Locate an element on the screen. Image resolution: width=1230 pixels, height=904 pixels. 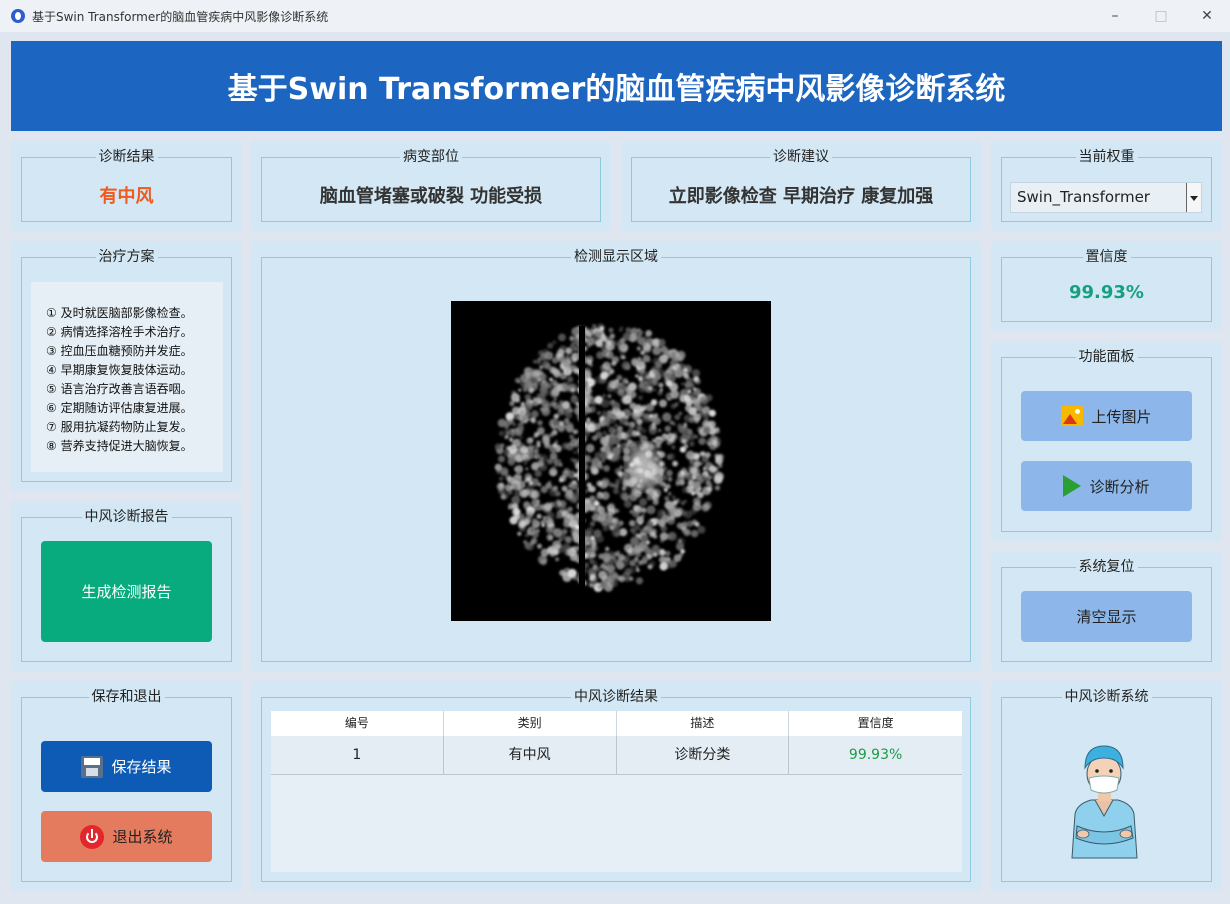
report-label: 中风诊断报告 is located at coordinates (126, 517).